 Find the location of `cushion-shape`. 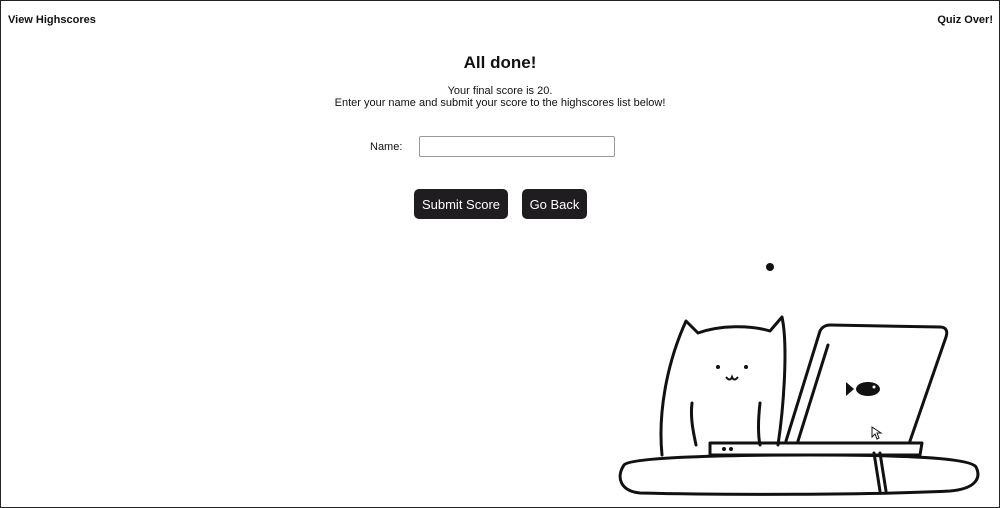

cushion-shape is located at coordinates (799, 474).